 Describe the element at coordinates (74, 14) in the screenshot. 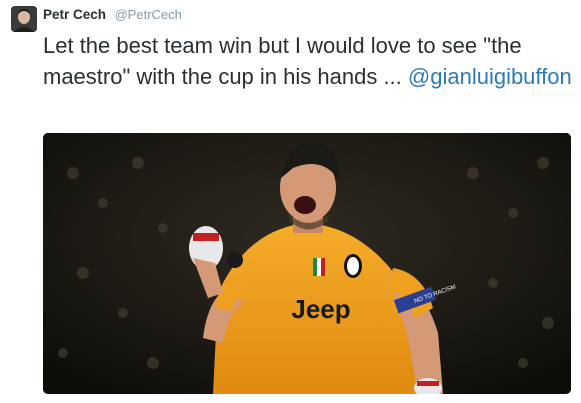

I see `author-display-name: Petr Cech` at that location.